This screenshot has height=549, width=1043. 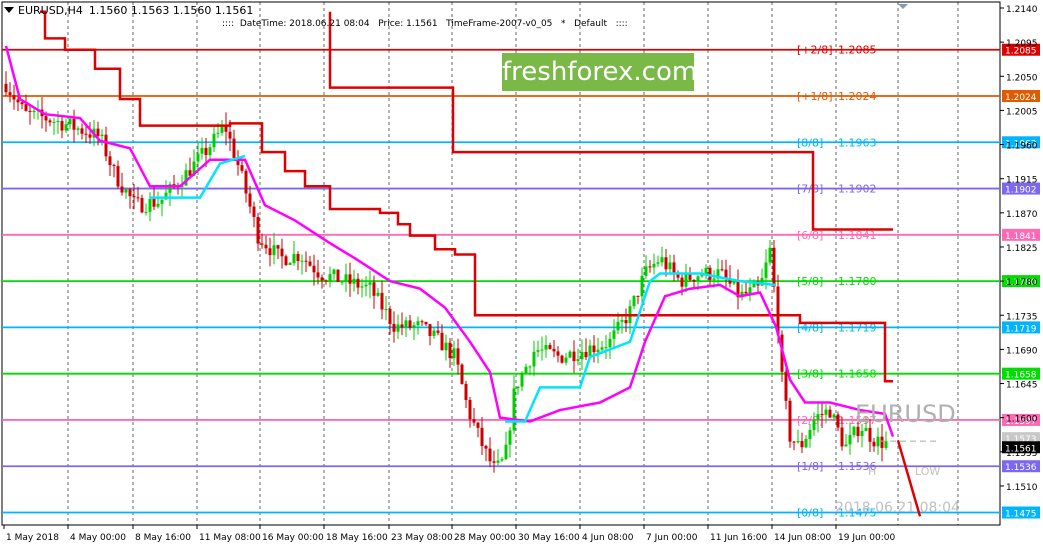 I want to click on x-axis-label: 1 May 2018, so click(x=32, y=538).